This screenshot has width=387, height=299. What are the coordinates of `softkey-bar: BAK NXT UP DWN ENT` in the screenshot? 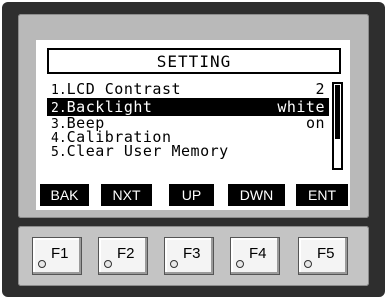 It's located at (194, 195).